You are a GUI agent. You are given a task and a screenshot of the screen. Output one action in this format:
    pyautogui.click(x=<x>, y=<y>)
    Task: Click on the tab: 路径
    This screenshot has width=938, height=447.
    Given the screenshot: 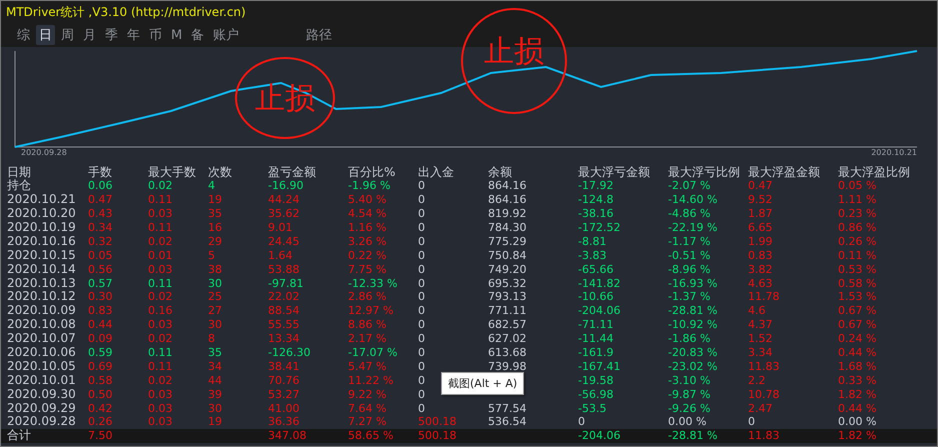 What is the action you would take?
    pyautogui.click(x=319, y=35)
    